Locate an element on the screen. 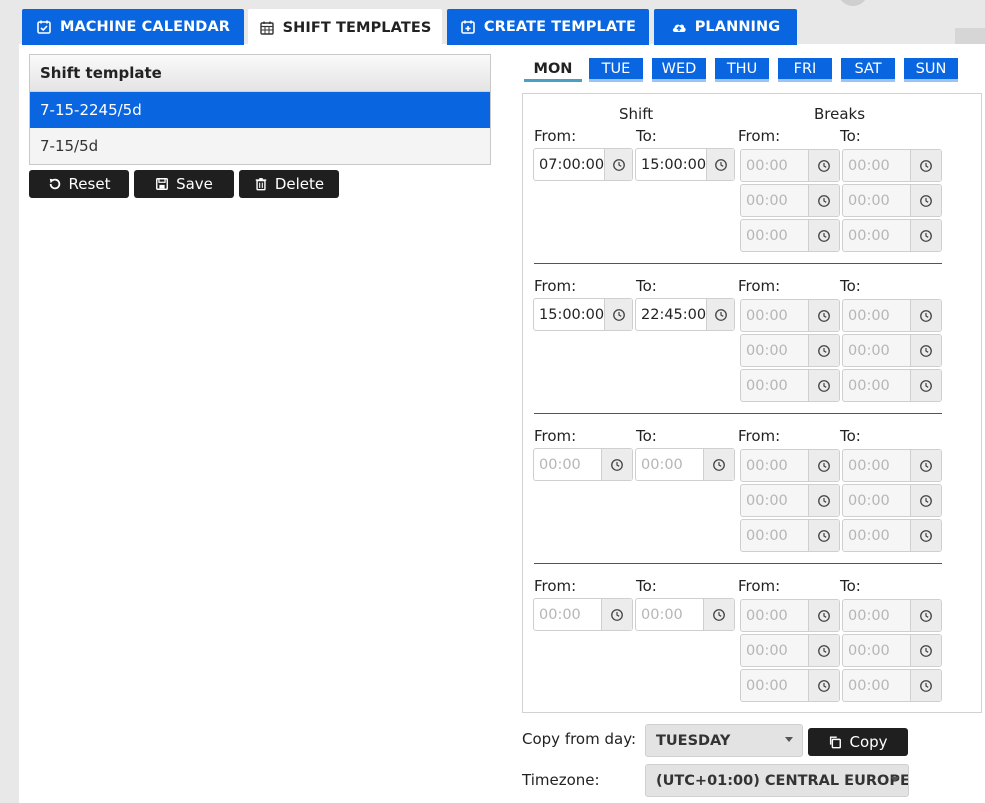 The width and height of the screenshot is (985, 803). list-header: Shift template is located at coordinates (260, 73).